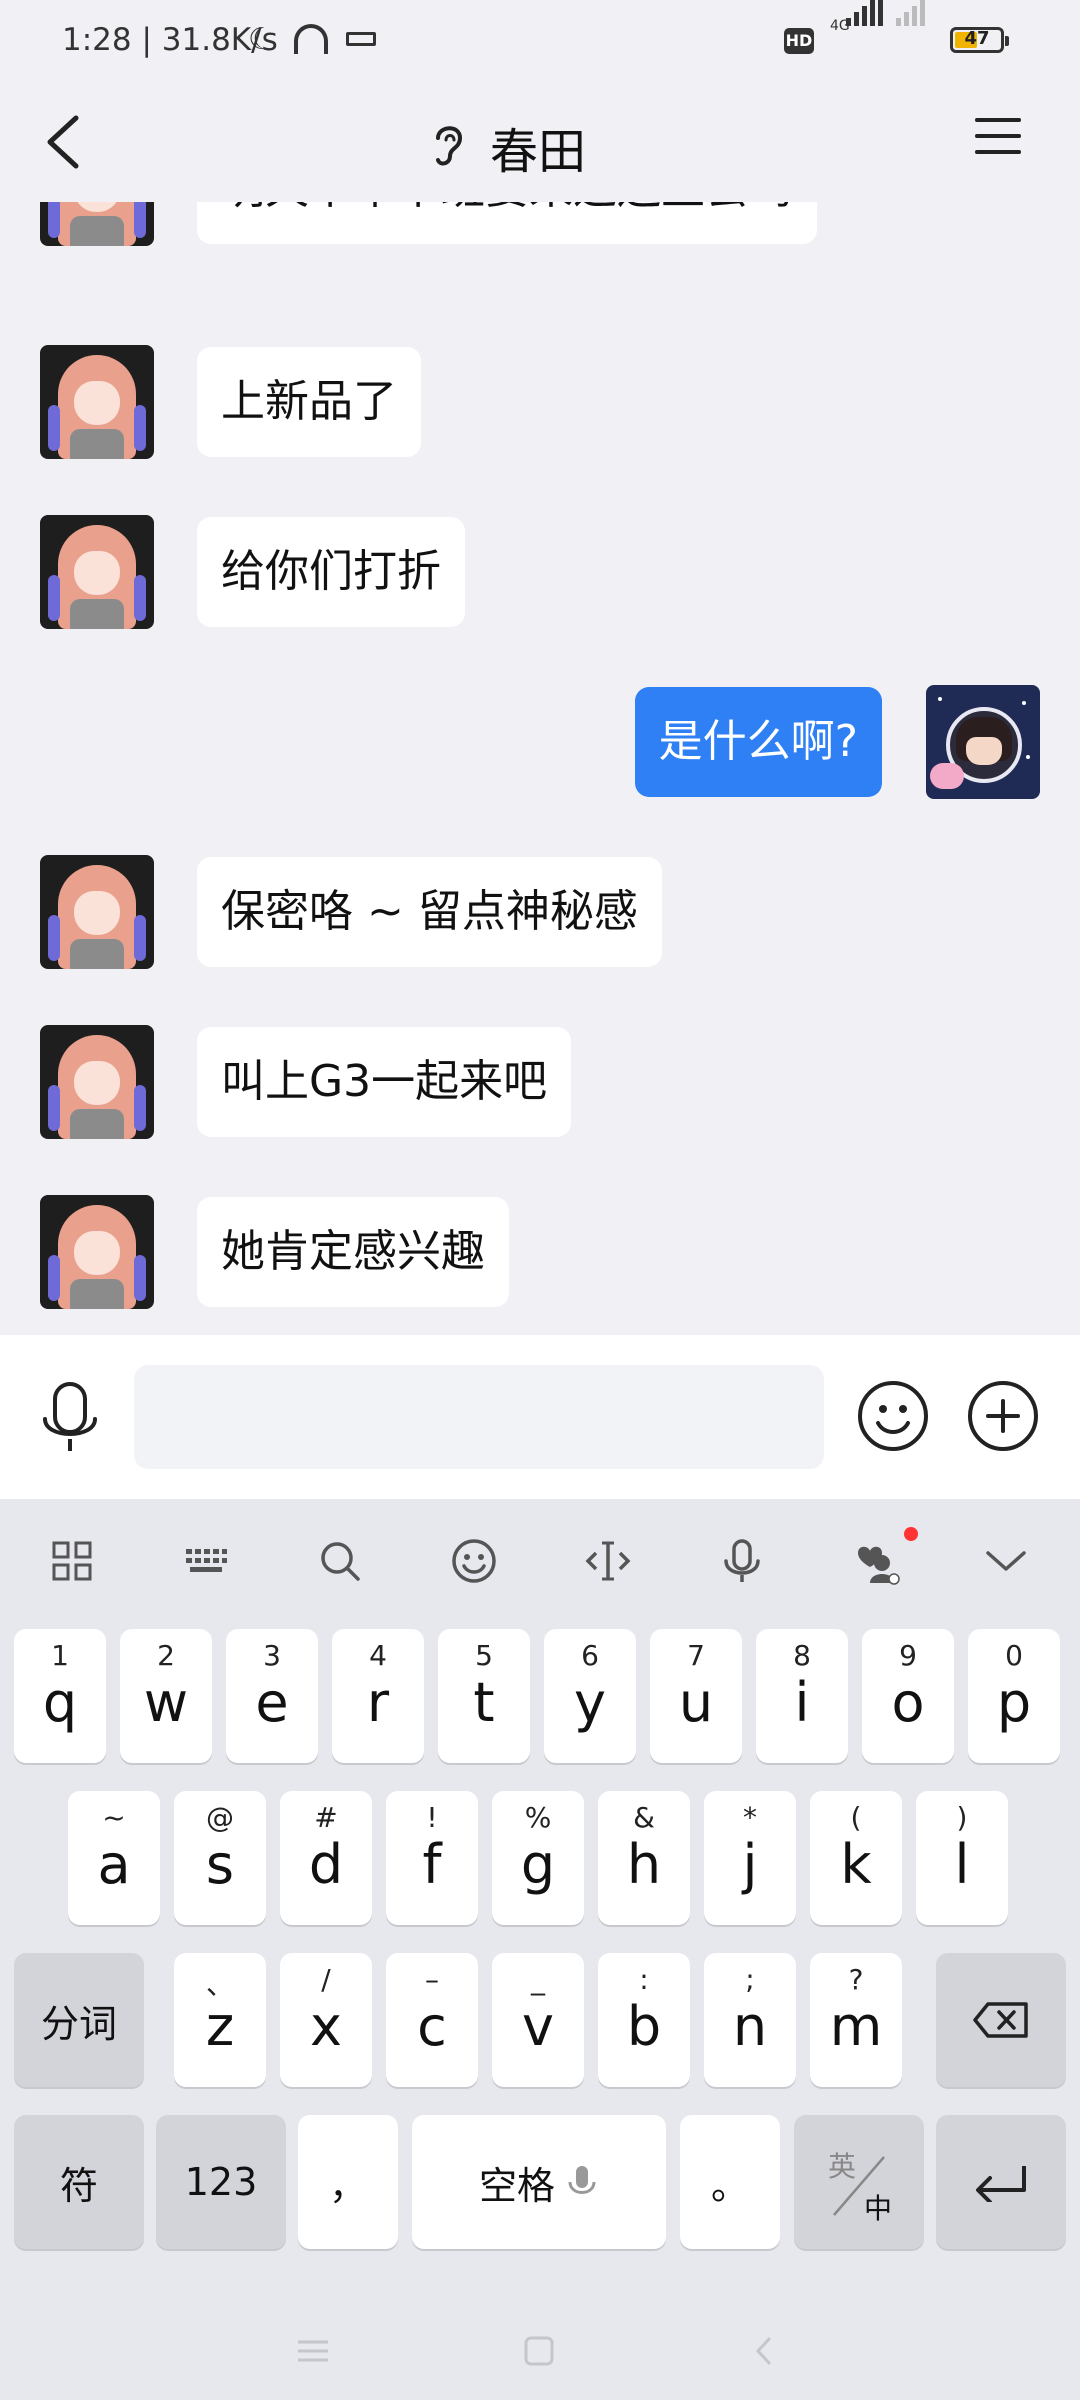  What do you see at coordinates (859, 2182) in the screenshot?
I see `language-switch-key: 英 中` at bounding box center [859, 2182].